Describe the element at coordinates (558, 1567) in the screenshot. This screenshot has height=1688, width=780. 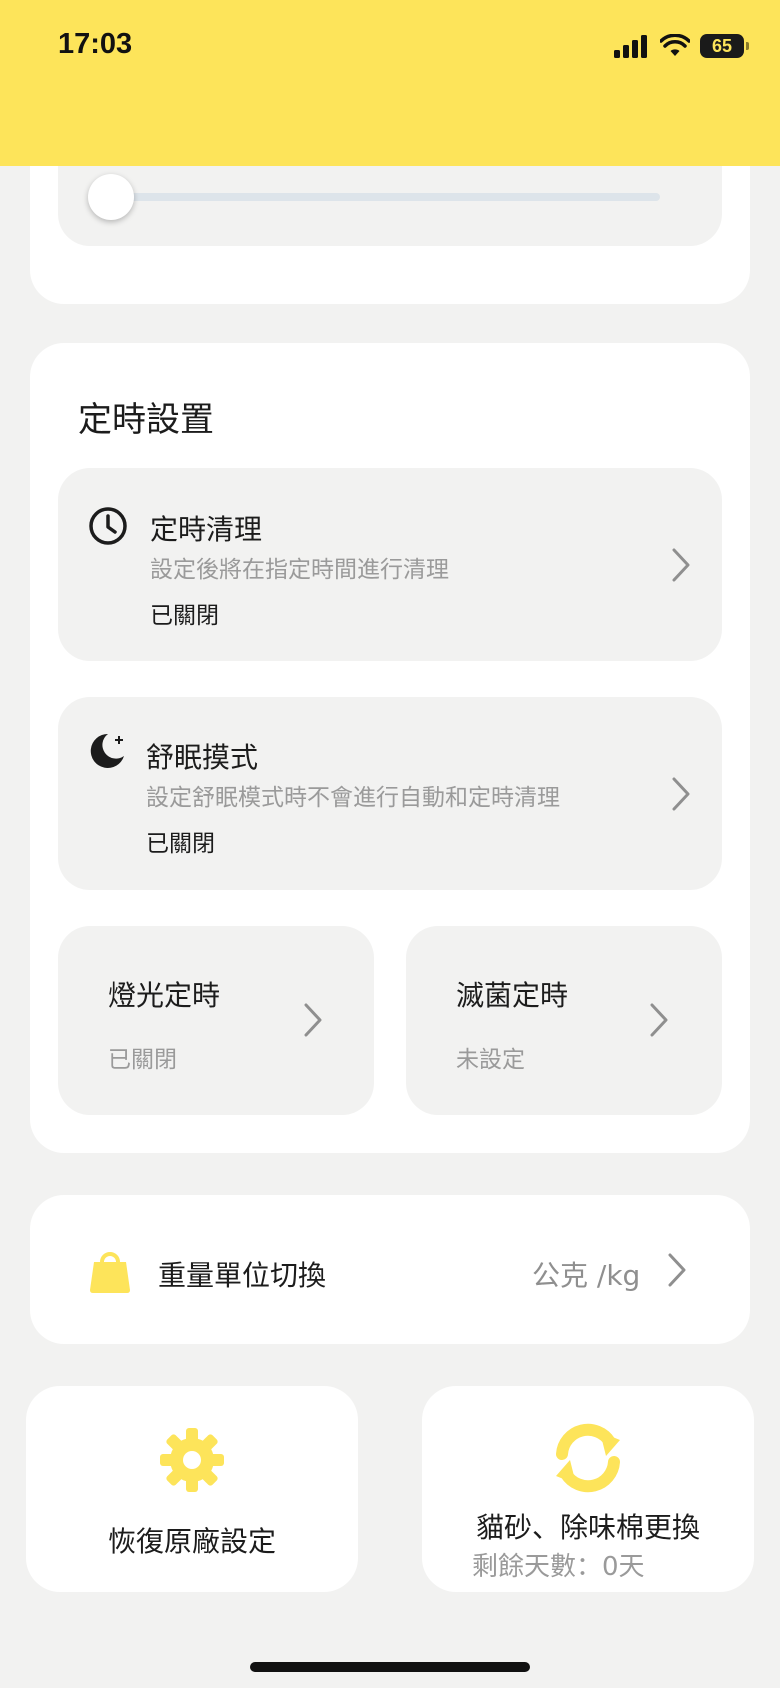
I see `litter-remaining-days: 剩餘天數：0天` at that location.